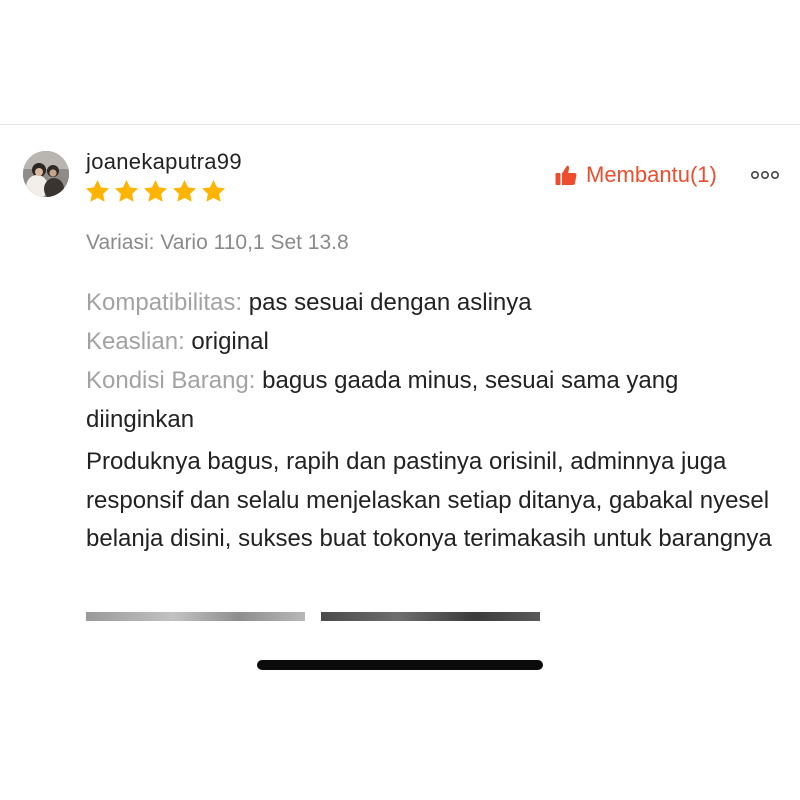 This screenshot has height=800, width=800. Describe the element at coordinates (171, 380) in the screenshot. I see `attribute-key: Kondisi Barang:` at that location.